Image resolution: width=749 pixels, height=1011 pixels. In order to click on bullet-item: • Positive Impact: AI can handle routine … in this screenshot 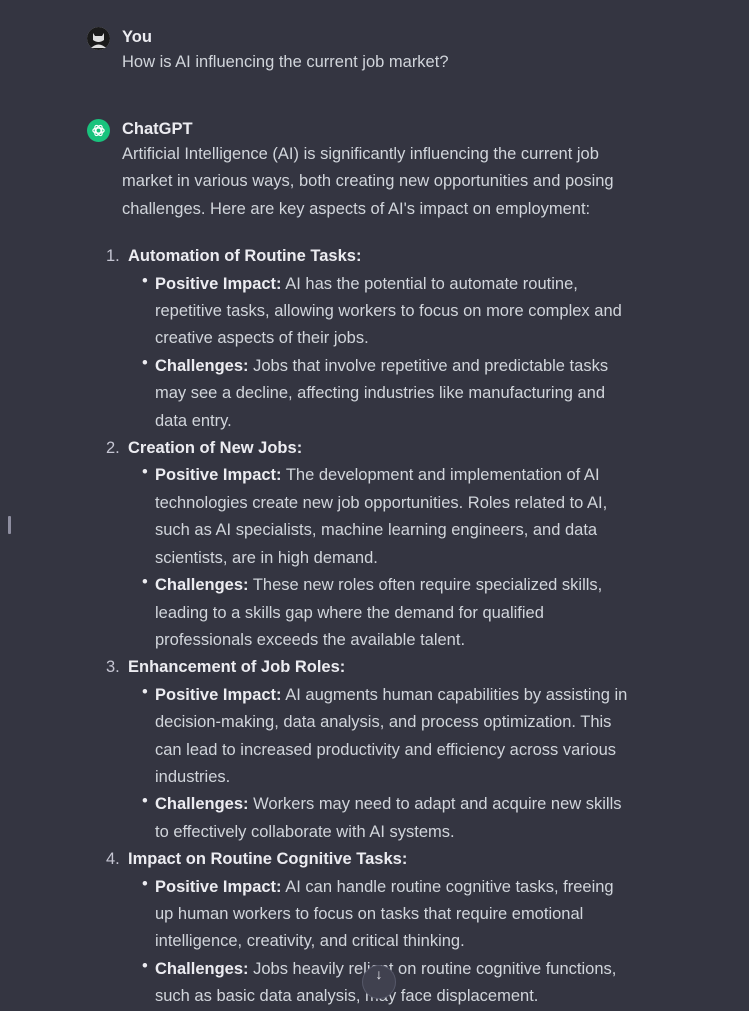, I will do `click(387, 915)`.